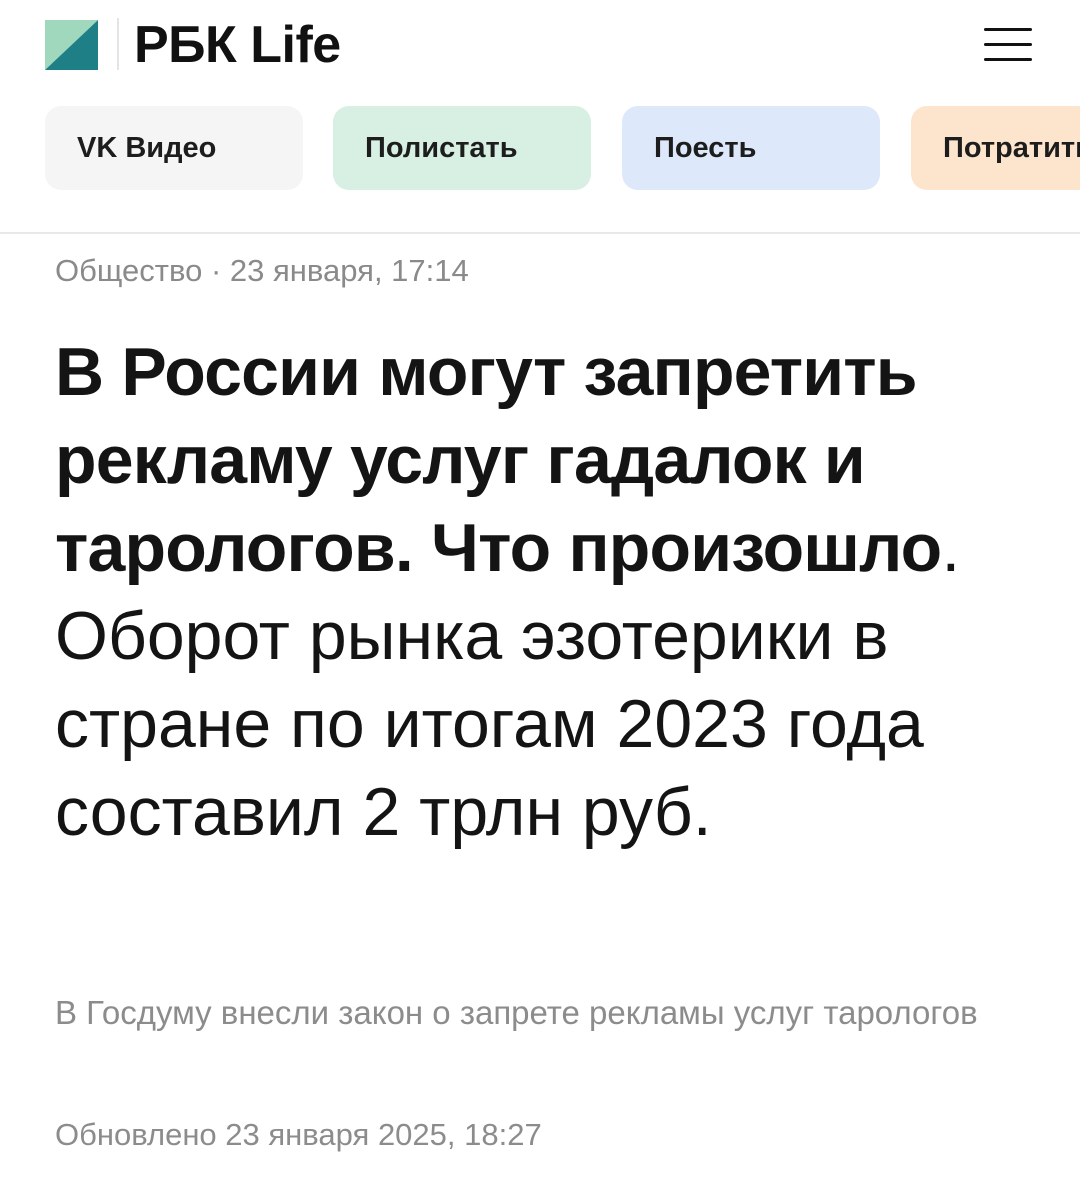  Describe the element at coordinates (462, 148) in the screenshot. I see `chip-browse: Полистать` at that location.